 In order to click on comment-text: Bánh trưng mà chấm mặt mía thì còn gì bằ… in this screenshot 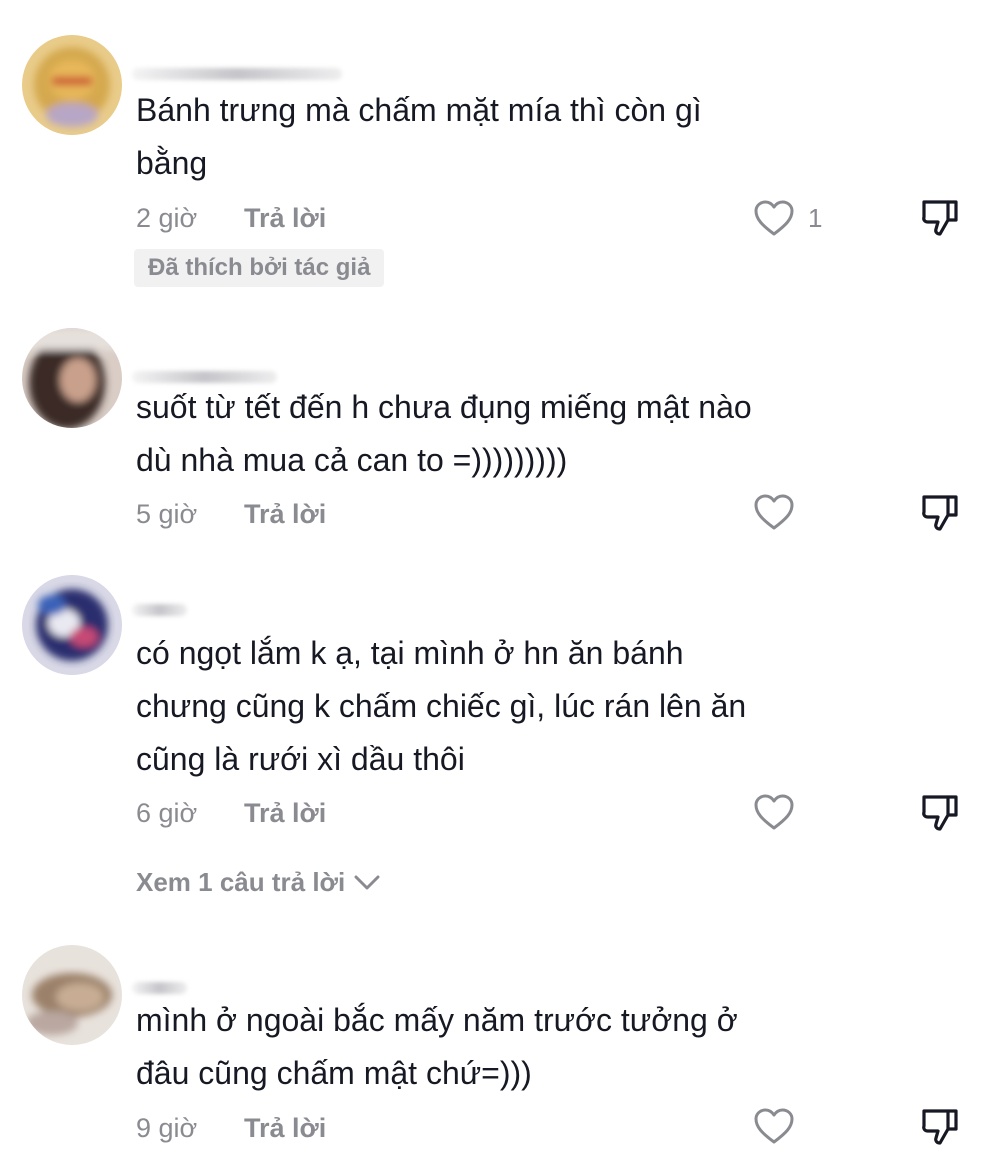, I will do `click(419, 136)`.